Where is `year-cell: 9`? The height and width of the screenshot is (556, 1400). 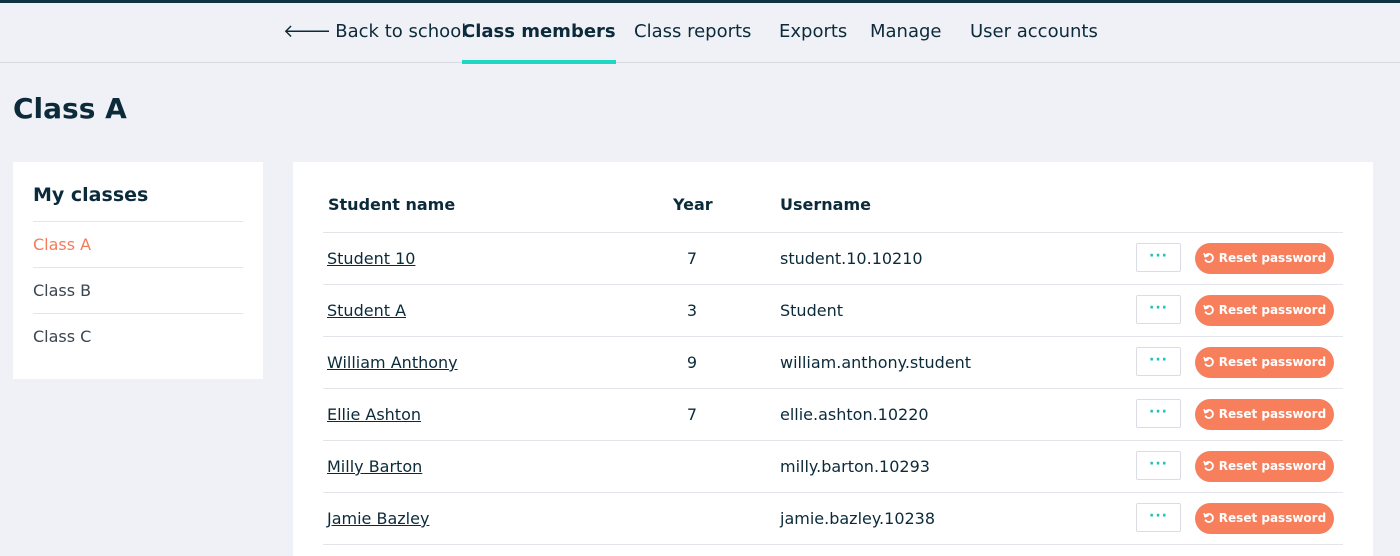 year-cell: 9 is located at coordinates (692, 362).